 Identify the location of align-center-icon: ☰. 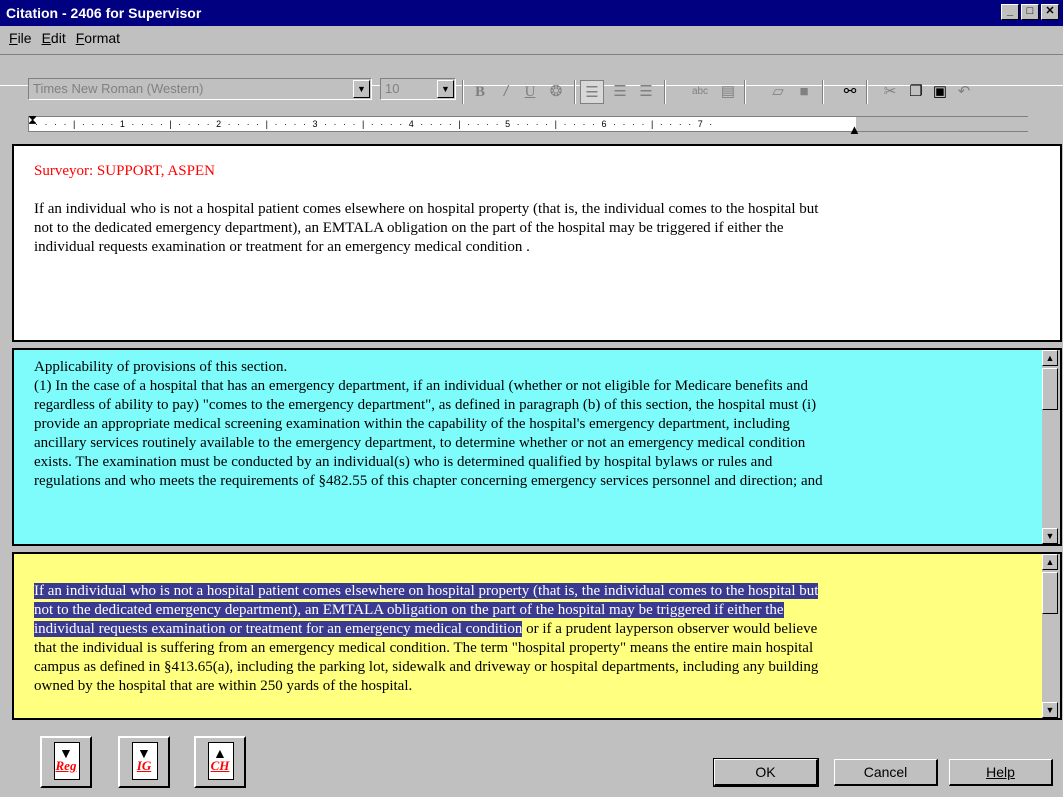
(620, 92).